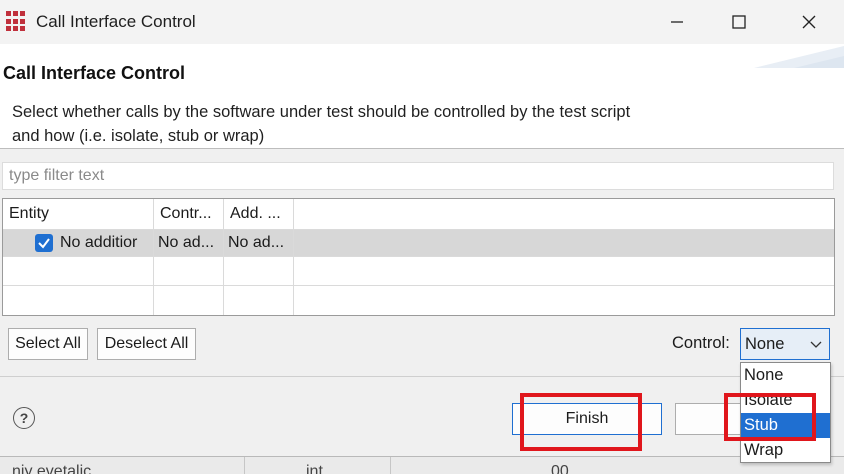 The height and width of the screenshot is (474, 844). I want to click on minimize-button, so click(677, 22).